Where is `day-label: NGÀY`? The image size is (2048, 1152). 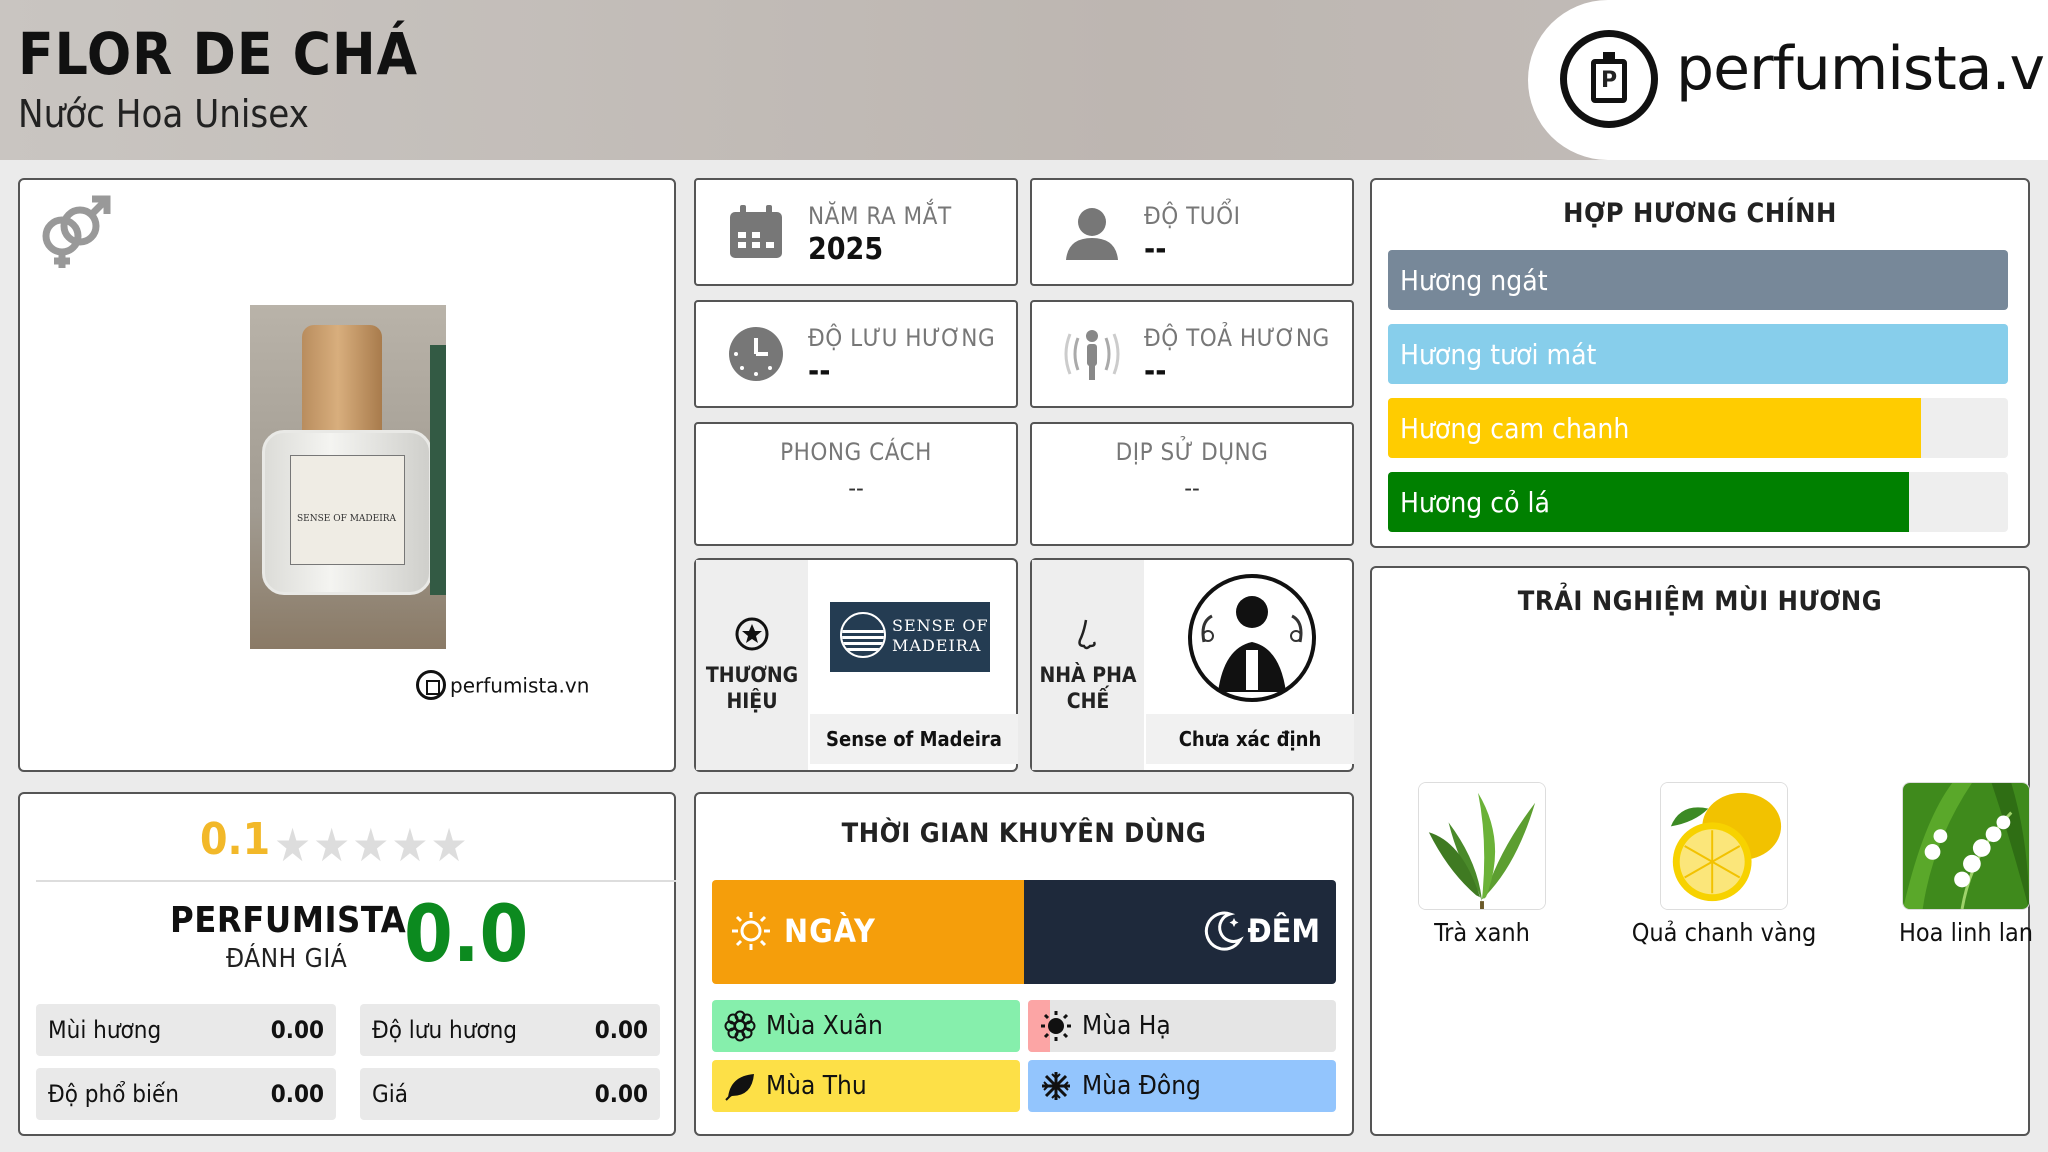 day-label: NGÀY is located at coordinates (830, 931).